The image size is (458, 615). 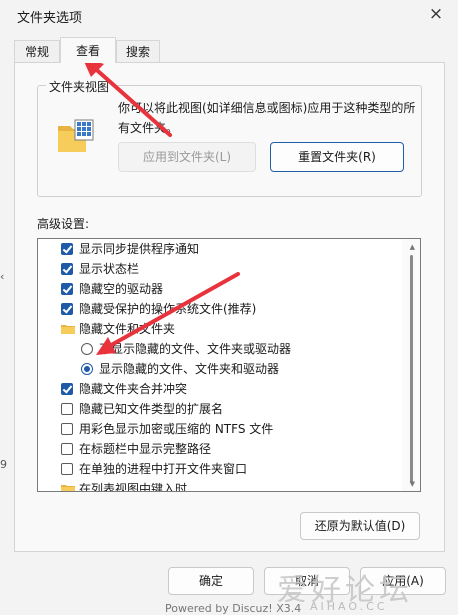 What do you see at coordinates (88, 50) in the screenshot?
I see `tab-view: 查看` at bounding box center [88, 50].